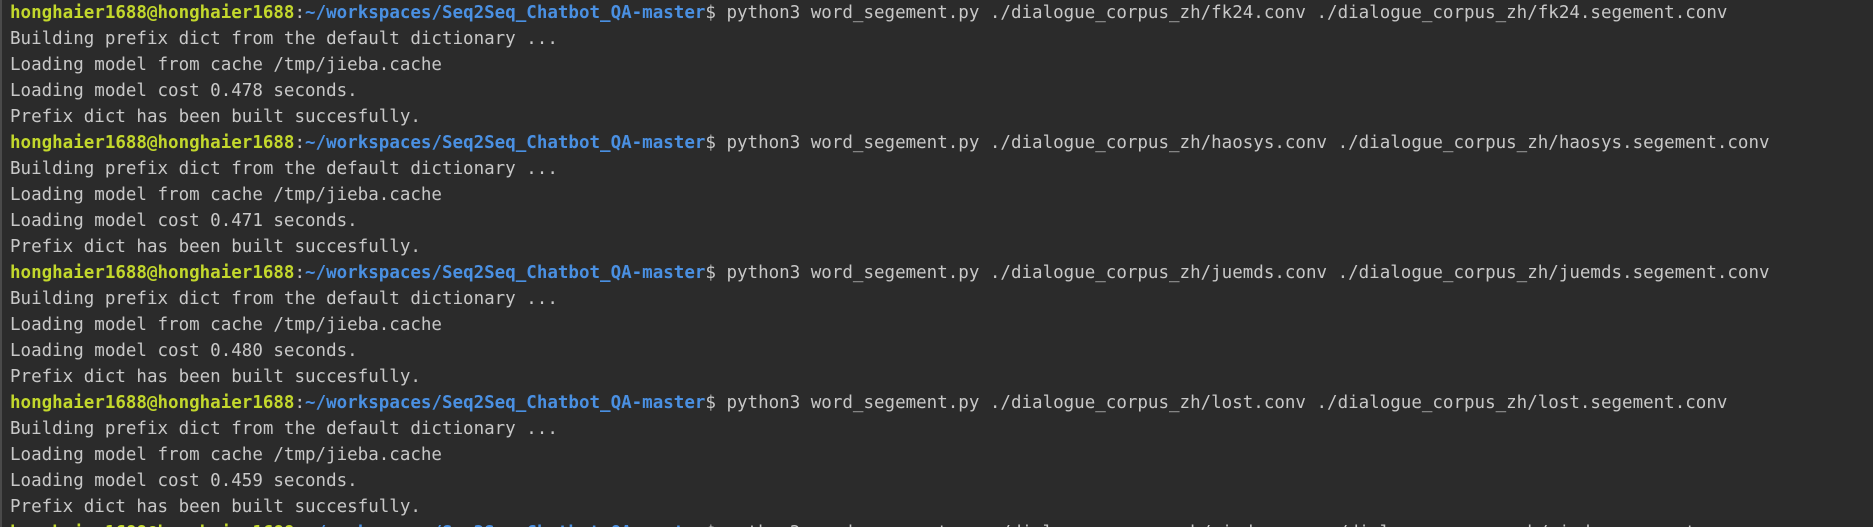 This screenshot has width=1873, height=527. What do you see at coordinates (184, 481) in the screenshot?
I see `output-line: Loading model cost 0.459 seconds.` at bounding box center [184, 481].